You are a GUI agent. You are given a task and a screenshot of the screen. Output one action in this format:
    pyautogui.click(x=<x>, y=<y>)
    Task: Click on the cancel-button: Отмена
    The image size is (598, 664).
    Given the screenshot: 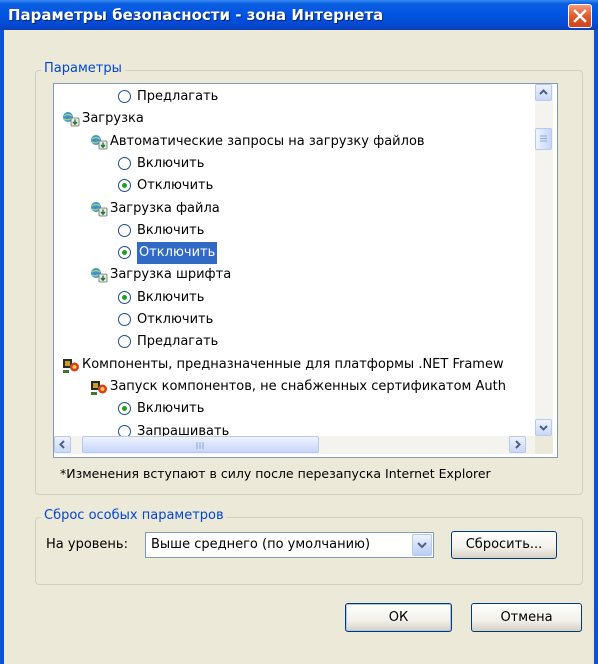 What is the action you would take?
    pyautogui.click(x=526, y=617)
    